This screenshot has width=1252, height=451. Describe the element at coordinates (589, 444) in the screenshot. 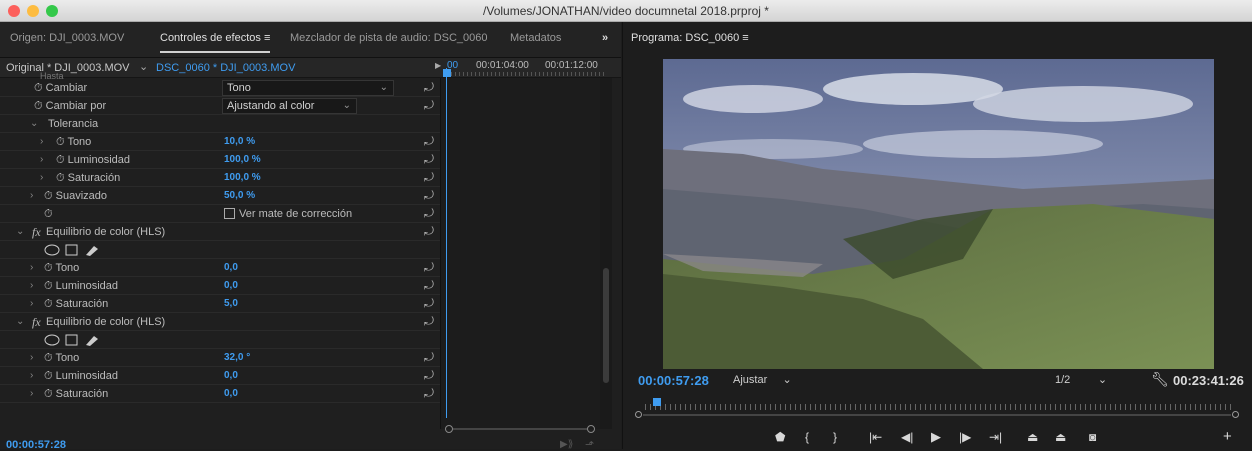

I see `export-frame-icon: ⬏` at that location.